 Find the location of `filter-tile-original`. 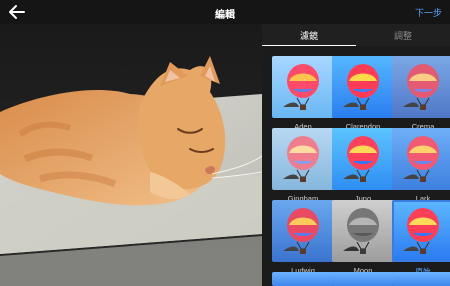

filter-tile-original is located at coordinates (421, 231).